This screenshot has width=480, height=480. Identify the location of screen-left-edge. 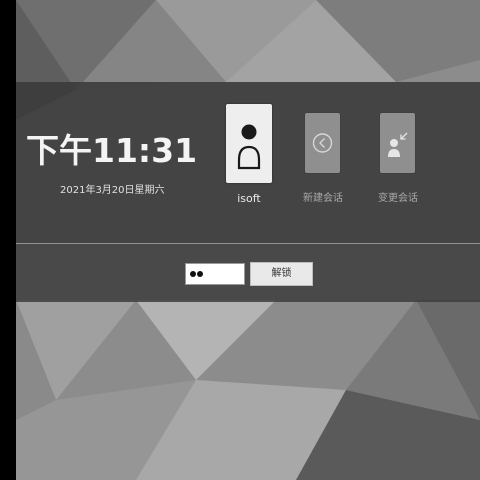
(8, 240).